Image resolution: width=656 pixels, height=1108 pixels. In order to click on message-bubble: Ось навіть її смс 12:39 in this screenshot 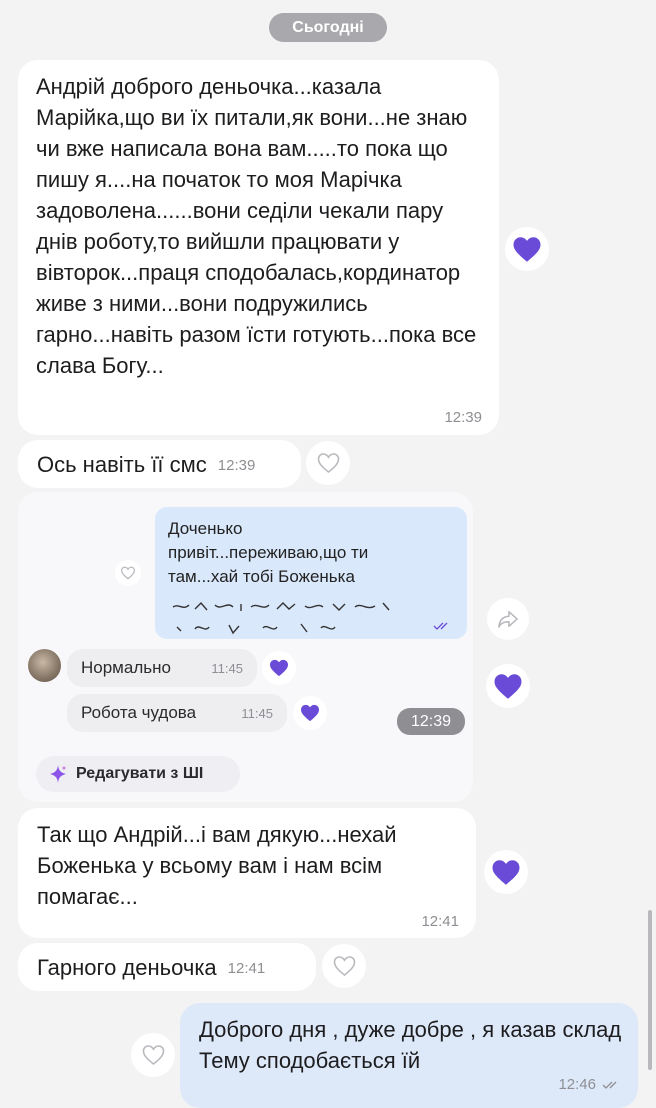, I will do `click(159, 464)`.